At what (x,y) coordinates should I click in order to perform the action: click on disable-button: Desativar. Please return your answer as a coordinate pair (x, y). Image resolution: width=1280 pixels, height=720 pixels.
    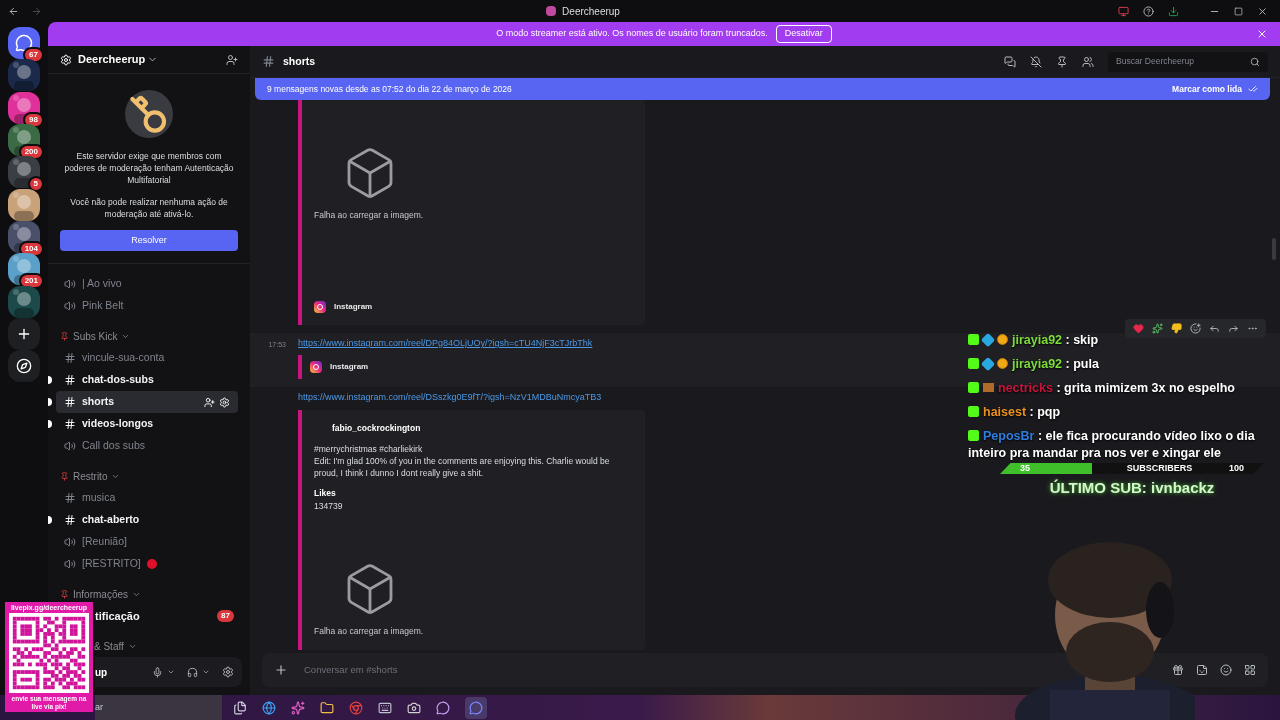
    Looking at the image, I should click on (803, 34).